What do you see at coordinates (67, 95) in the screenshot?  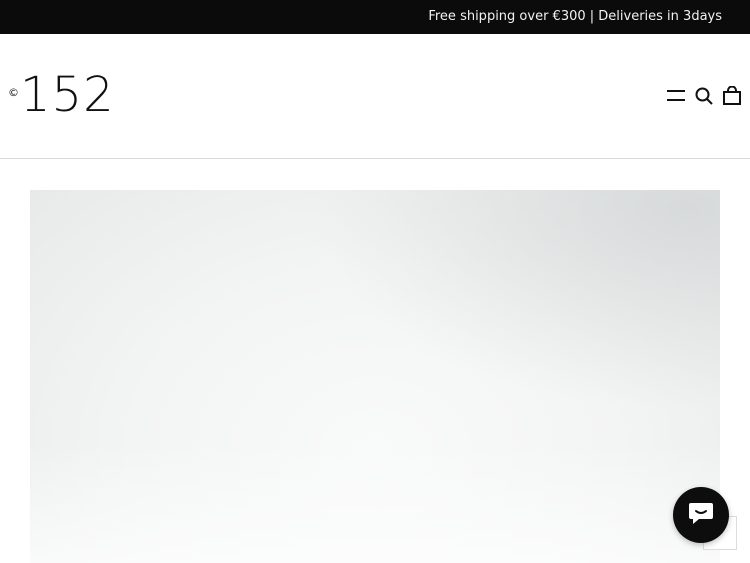 I see `logo-number: 152` at bounding box center [67, 95].